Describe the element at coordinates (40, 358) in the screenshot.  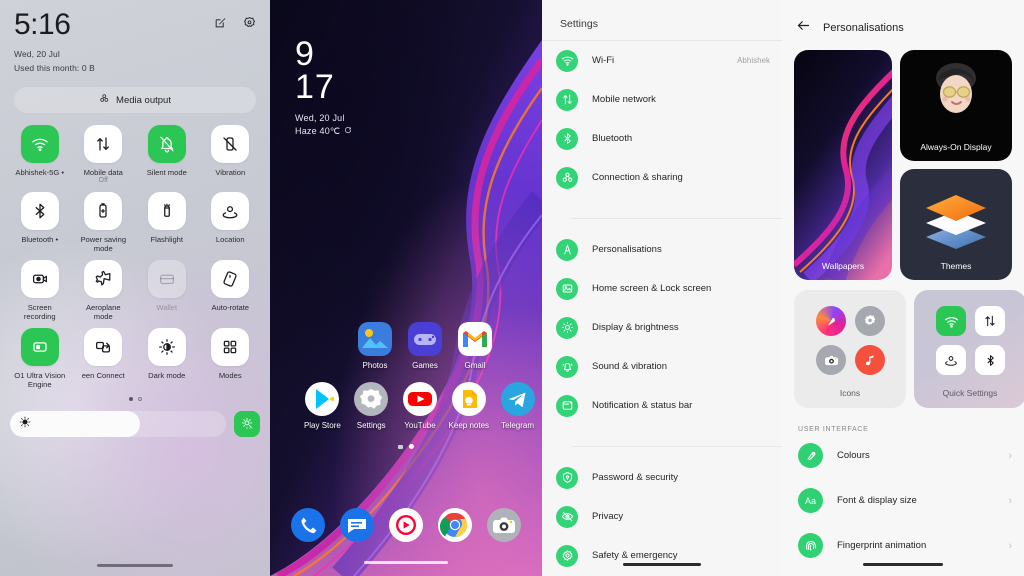
I see `quick-tile-12: O1 Ultra Vision Engine` at that location.